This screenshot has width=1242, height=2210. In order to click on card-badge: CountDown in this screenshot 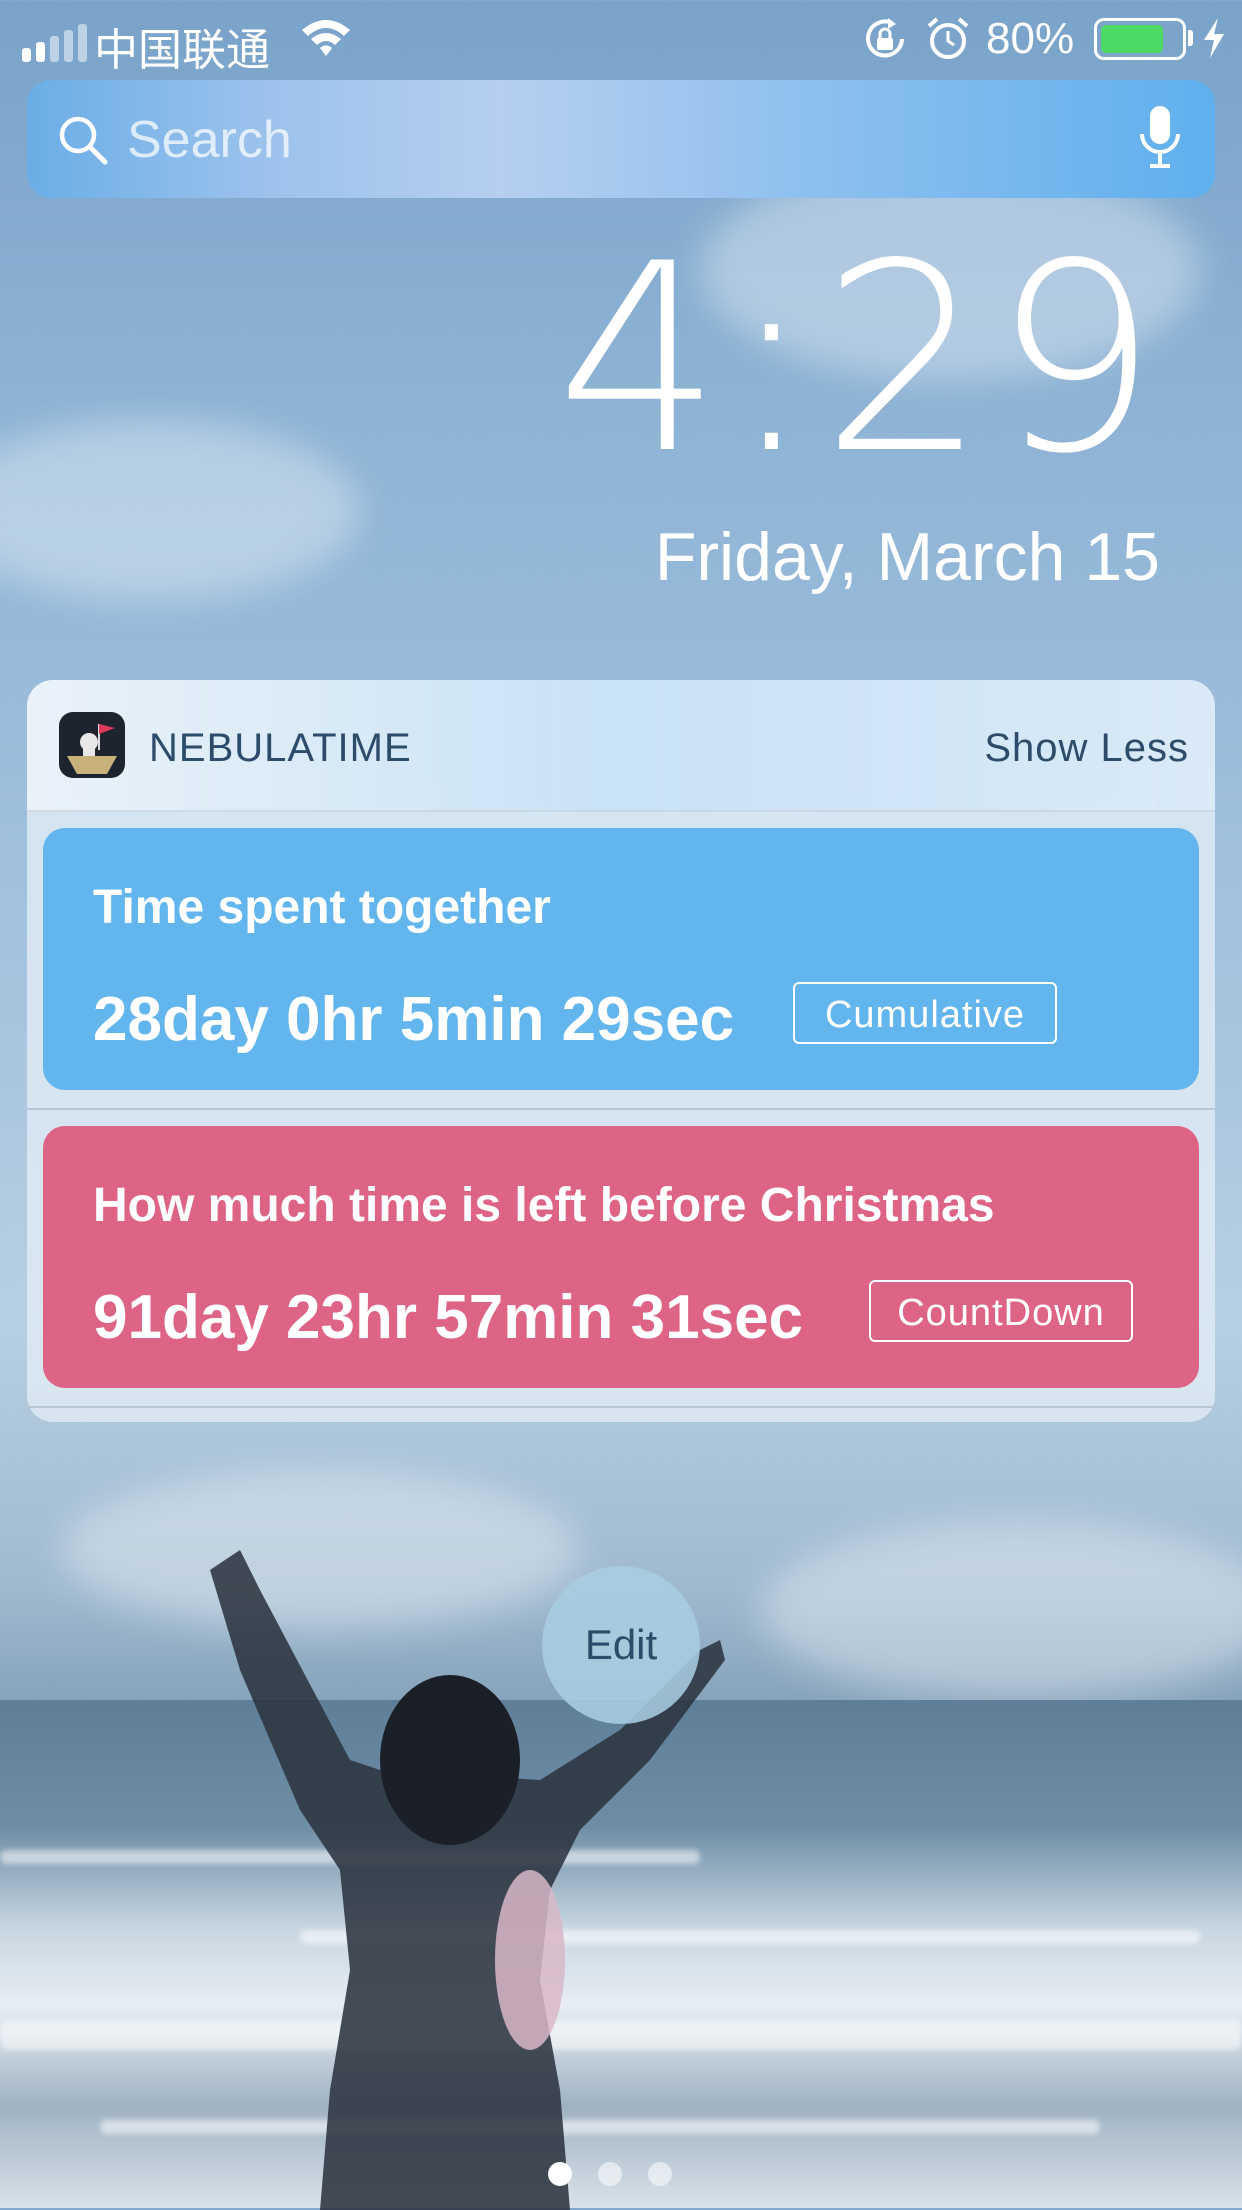, I will do `click(1001, 1311)`.